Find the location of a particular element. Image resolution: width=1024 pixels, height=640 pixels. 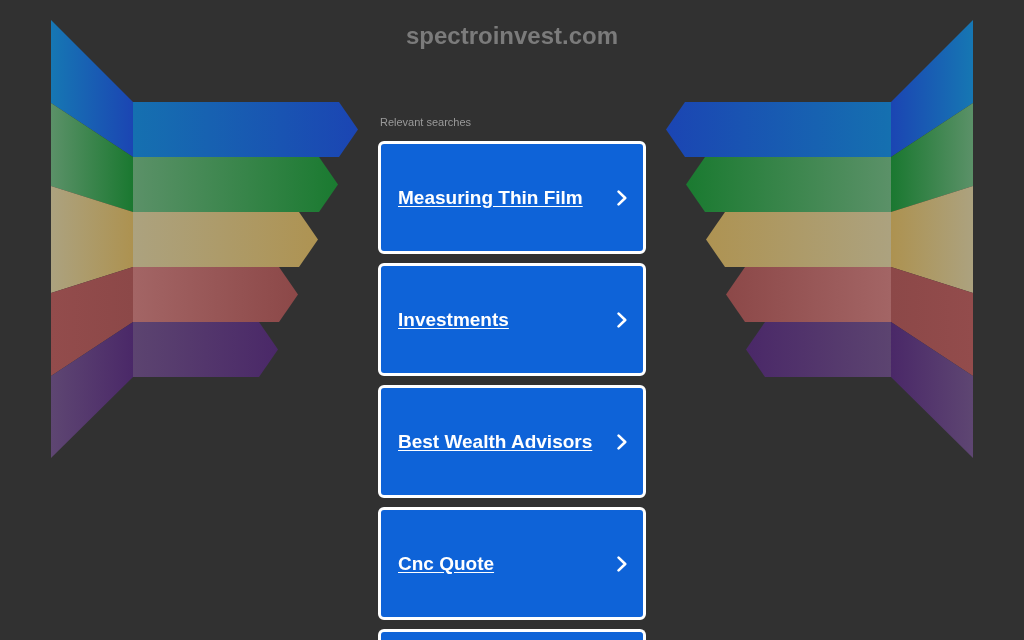

search-link is located at coordinates (512, 634).